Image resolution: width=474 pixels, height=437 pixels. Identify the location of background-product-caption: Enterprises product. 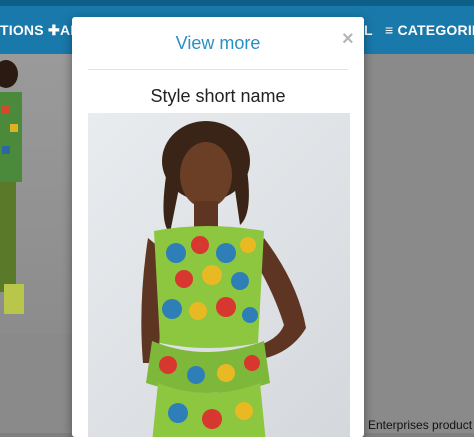
(420, 425).